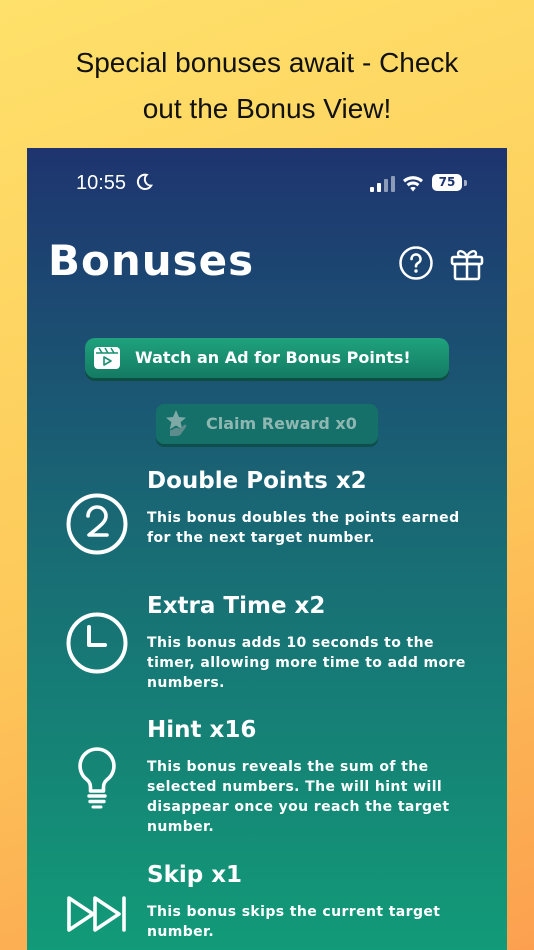 Image resolution: width=534 pixels, height=950 pixels. I want to click on watch-ad-button: Watch an Ad for Bonus Points!, so click(267, 358).